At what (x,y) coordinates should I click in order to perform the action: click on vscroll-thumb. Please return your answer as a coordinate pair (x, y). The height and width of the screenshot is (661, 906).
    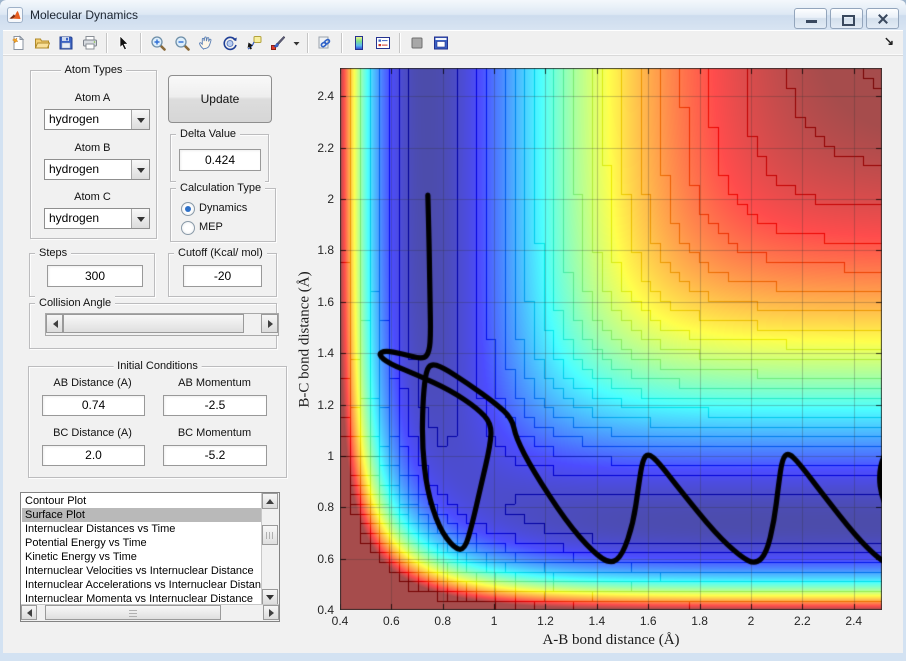
    Looking at the image, I should click on (270, 535).